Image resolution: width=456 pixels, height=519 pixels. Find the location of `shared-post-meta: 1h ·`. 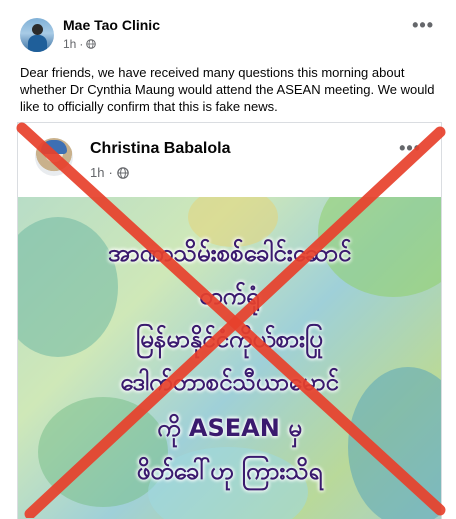

shared-post-meta: 1h · is located at coordinates (109, 172).